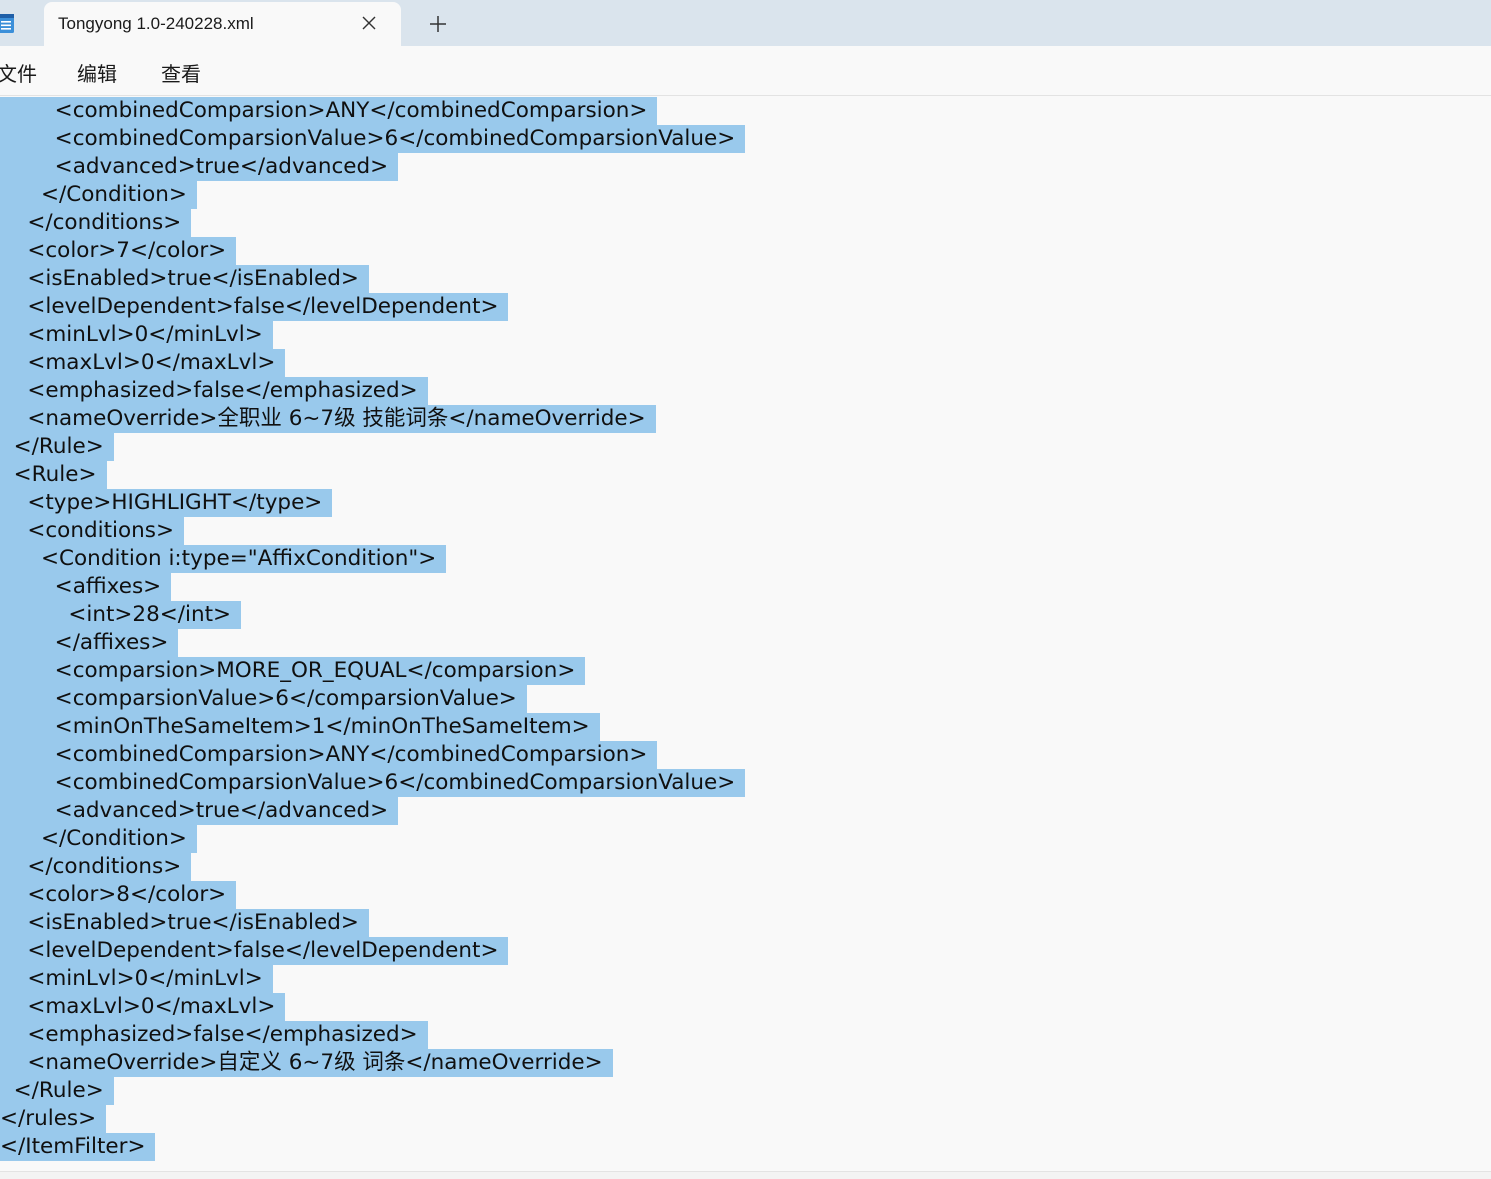 This screenshot has height=1179, width=1491. What do you see at coordinates (745, 559) in the screenshot?
I see `editor-line: <Condition i:type="AffixCondition">` at bounding box center [745, 559].